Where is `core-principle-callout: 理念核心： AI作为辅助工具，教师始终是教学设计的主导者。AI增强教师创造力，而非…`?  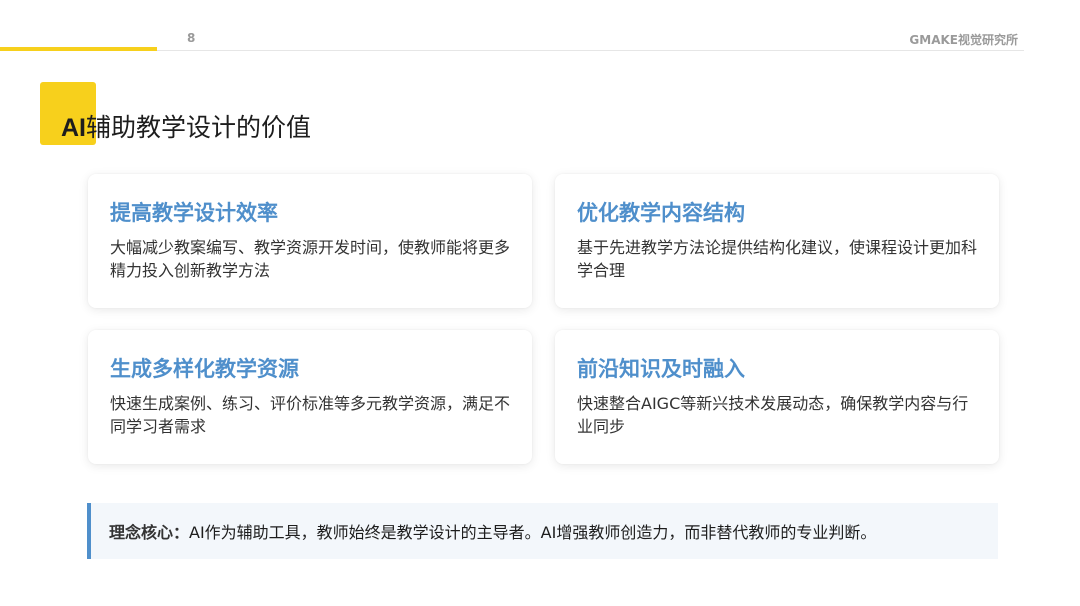
core-principle-callout: 理念核心： AI作为辅助工具，教师始终是教学设计的主导者。AI增强教师创造力，而非… is located at coordinates (542, 531).